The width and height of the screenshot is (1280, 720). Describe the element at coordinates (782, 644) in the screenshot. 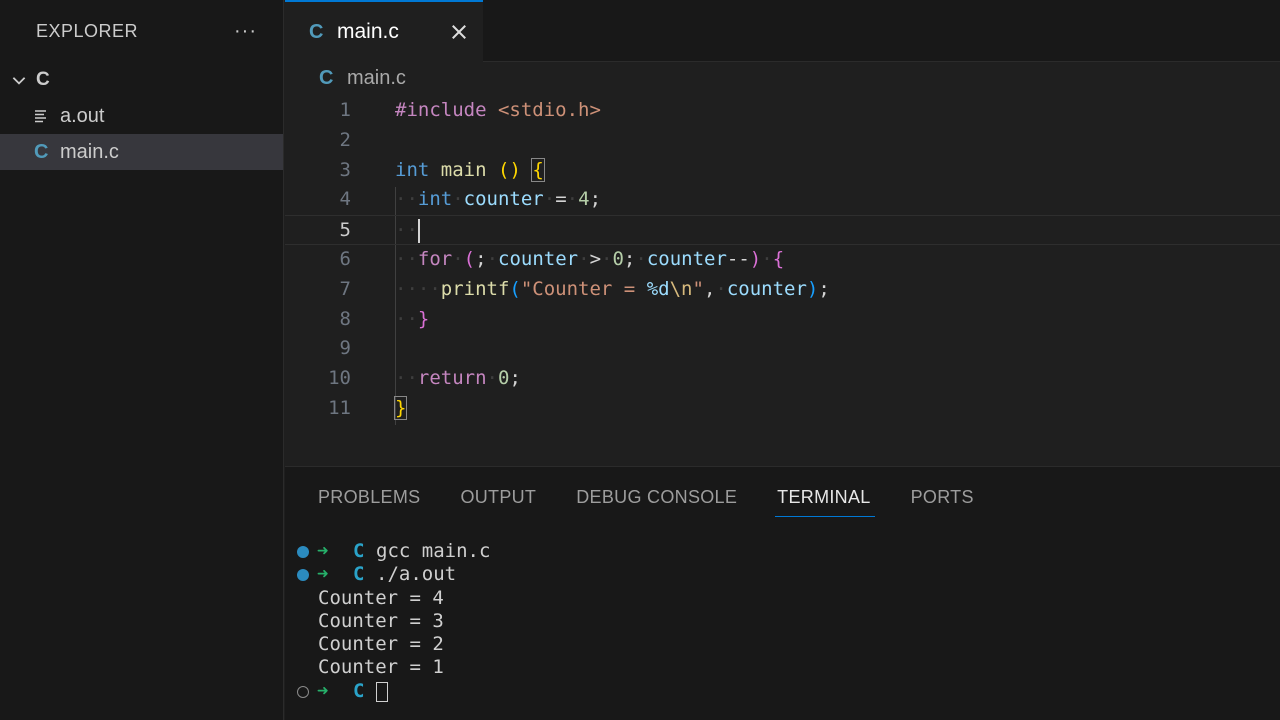

I see `terminal-output-line: Counter = 2` at that location.